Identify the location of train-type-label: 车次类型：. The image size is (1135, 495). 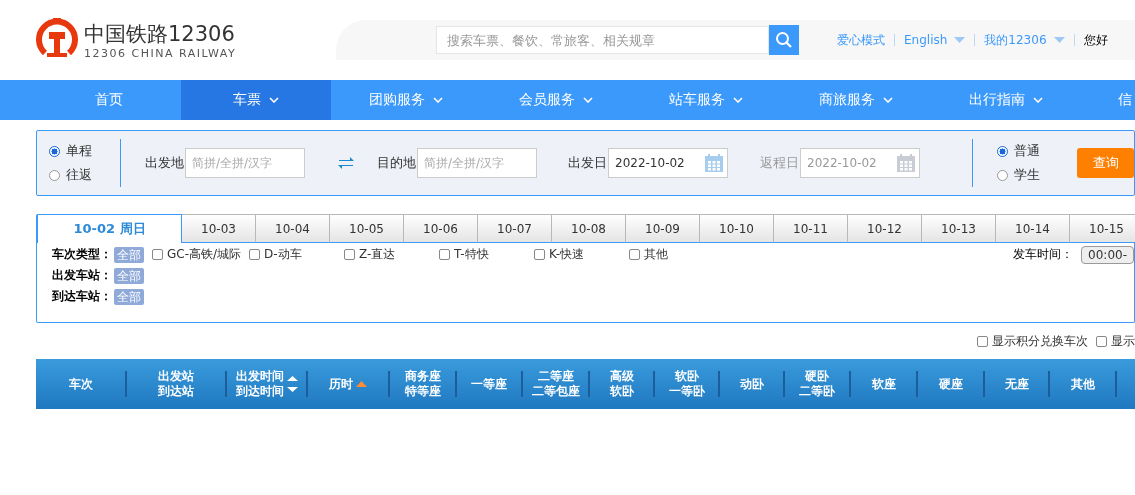
(82, 254).